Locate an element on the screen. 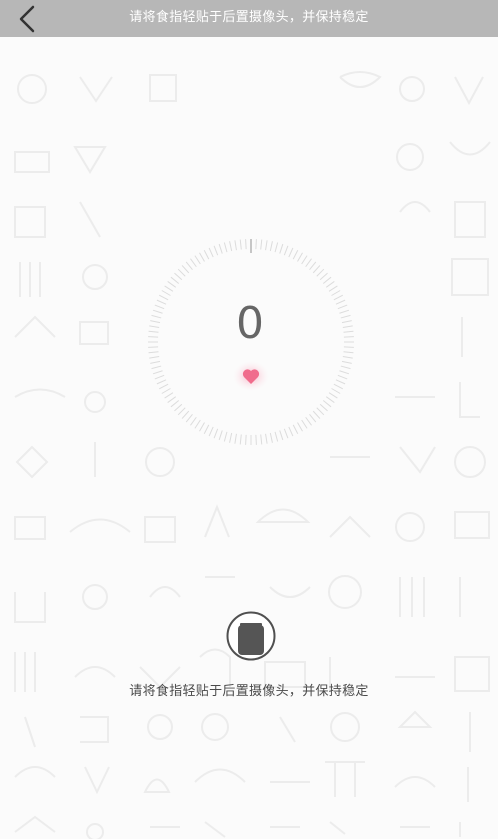 This screenshot has width=498, height=839. header-bar: 请将食指轻贴于后置摄像头，并保持稳定 is located at coordinates (249, 18).